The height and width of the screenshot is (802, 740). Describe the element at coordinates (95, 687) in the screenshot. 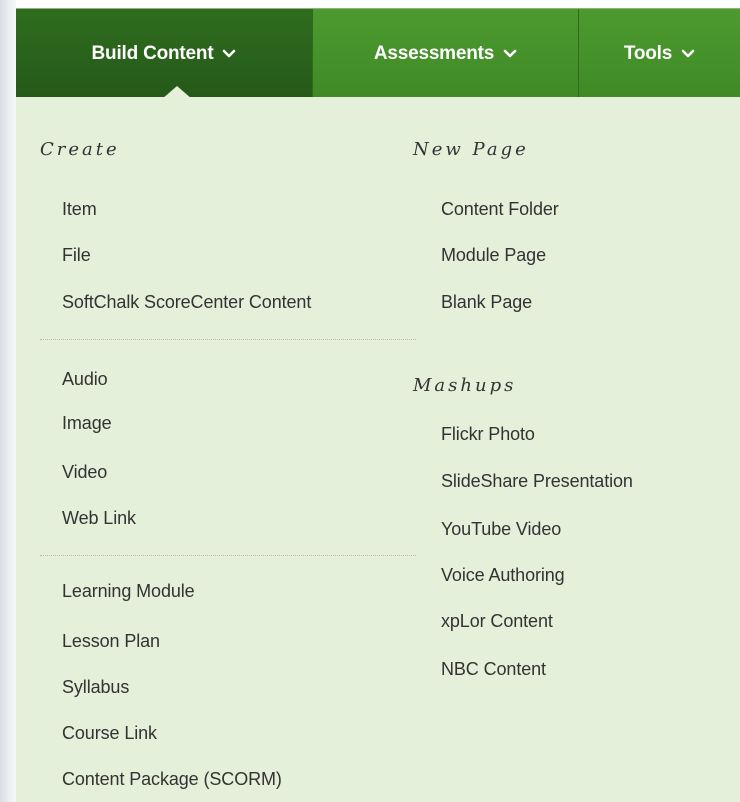

I see `menu-item-syllabus: Syllabus` at that location.